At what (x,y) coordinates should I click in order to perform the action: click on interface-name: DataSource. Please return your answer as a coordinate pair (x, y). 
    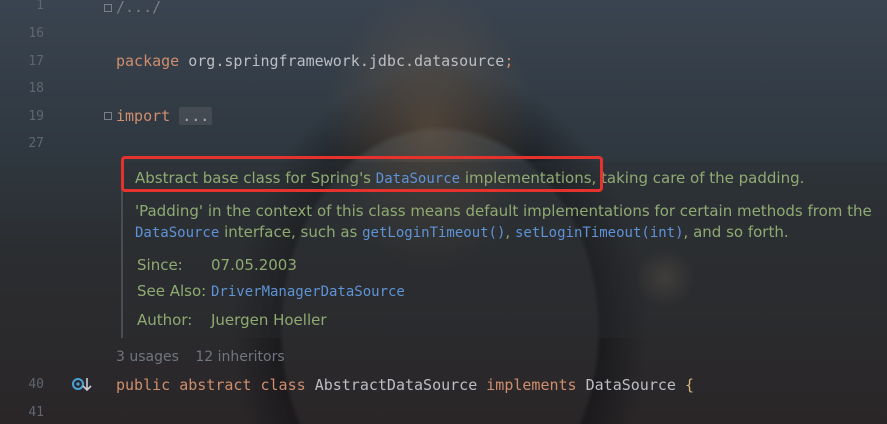
    Looking at the image, I should click on (631, 385).